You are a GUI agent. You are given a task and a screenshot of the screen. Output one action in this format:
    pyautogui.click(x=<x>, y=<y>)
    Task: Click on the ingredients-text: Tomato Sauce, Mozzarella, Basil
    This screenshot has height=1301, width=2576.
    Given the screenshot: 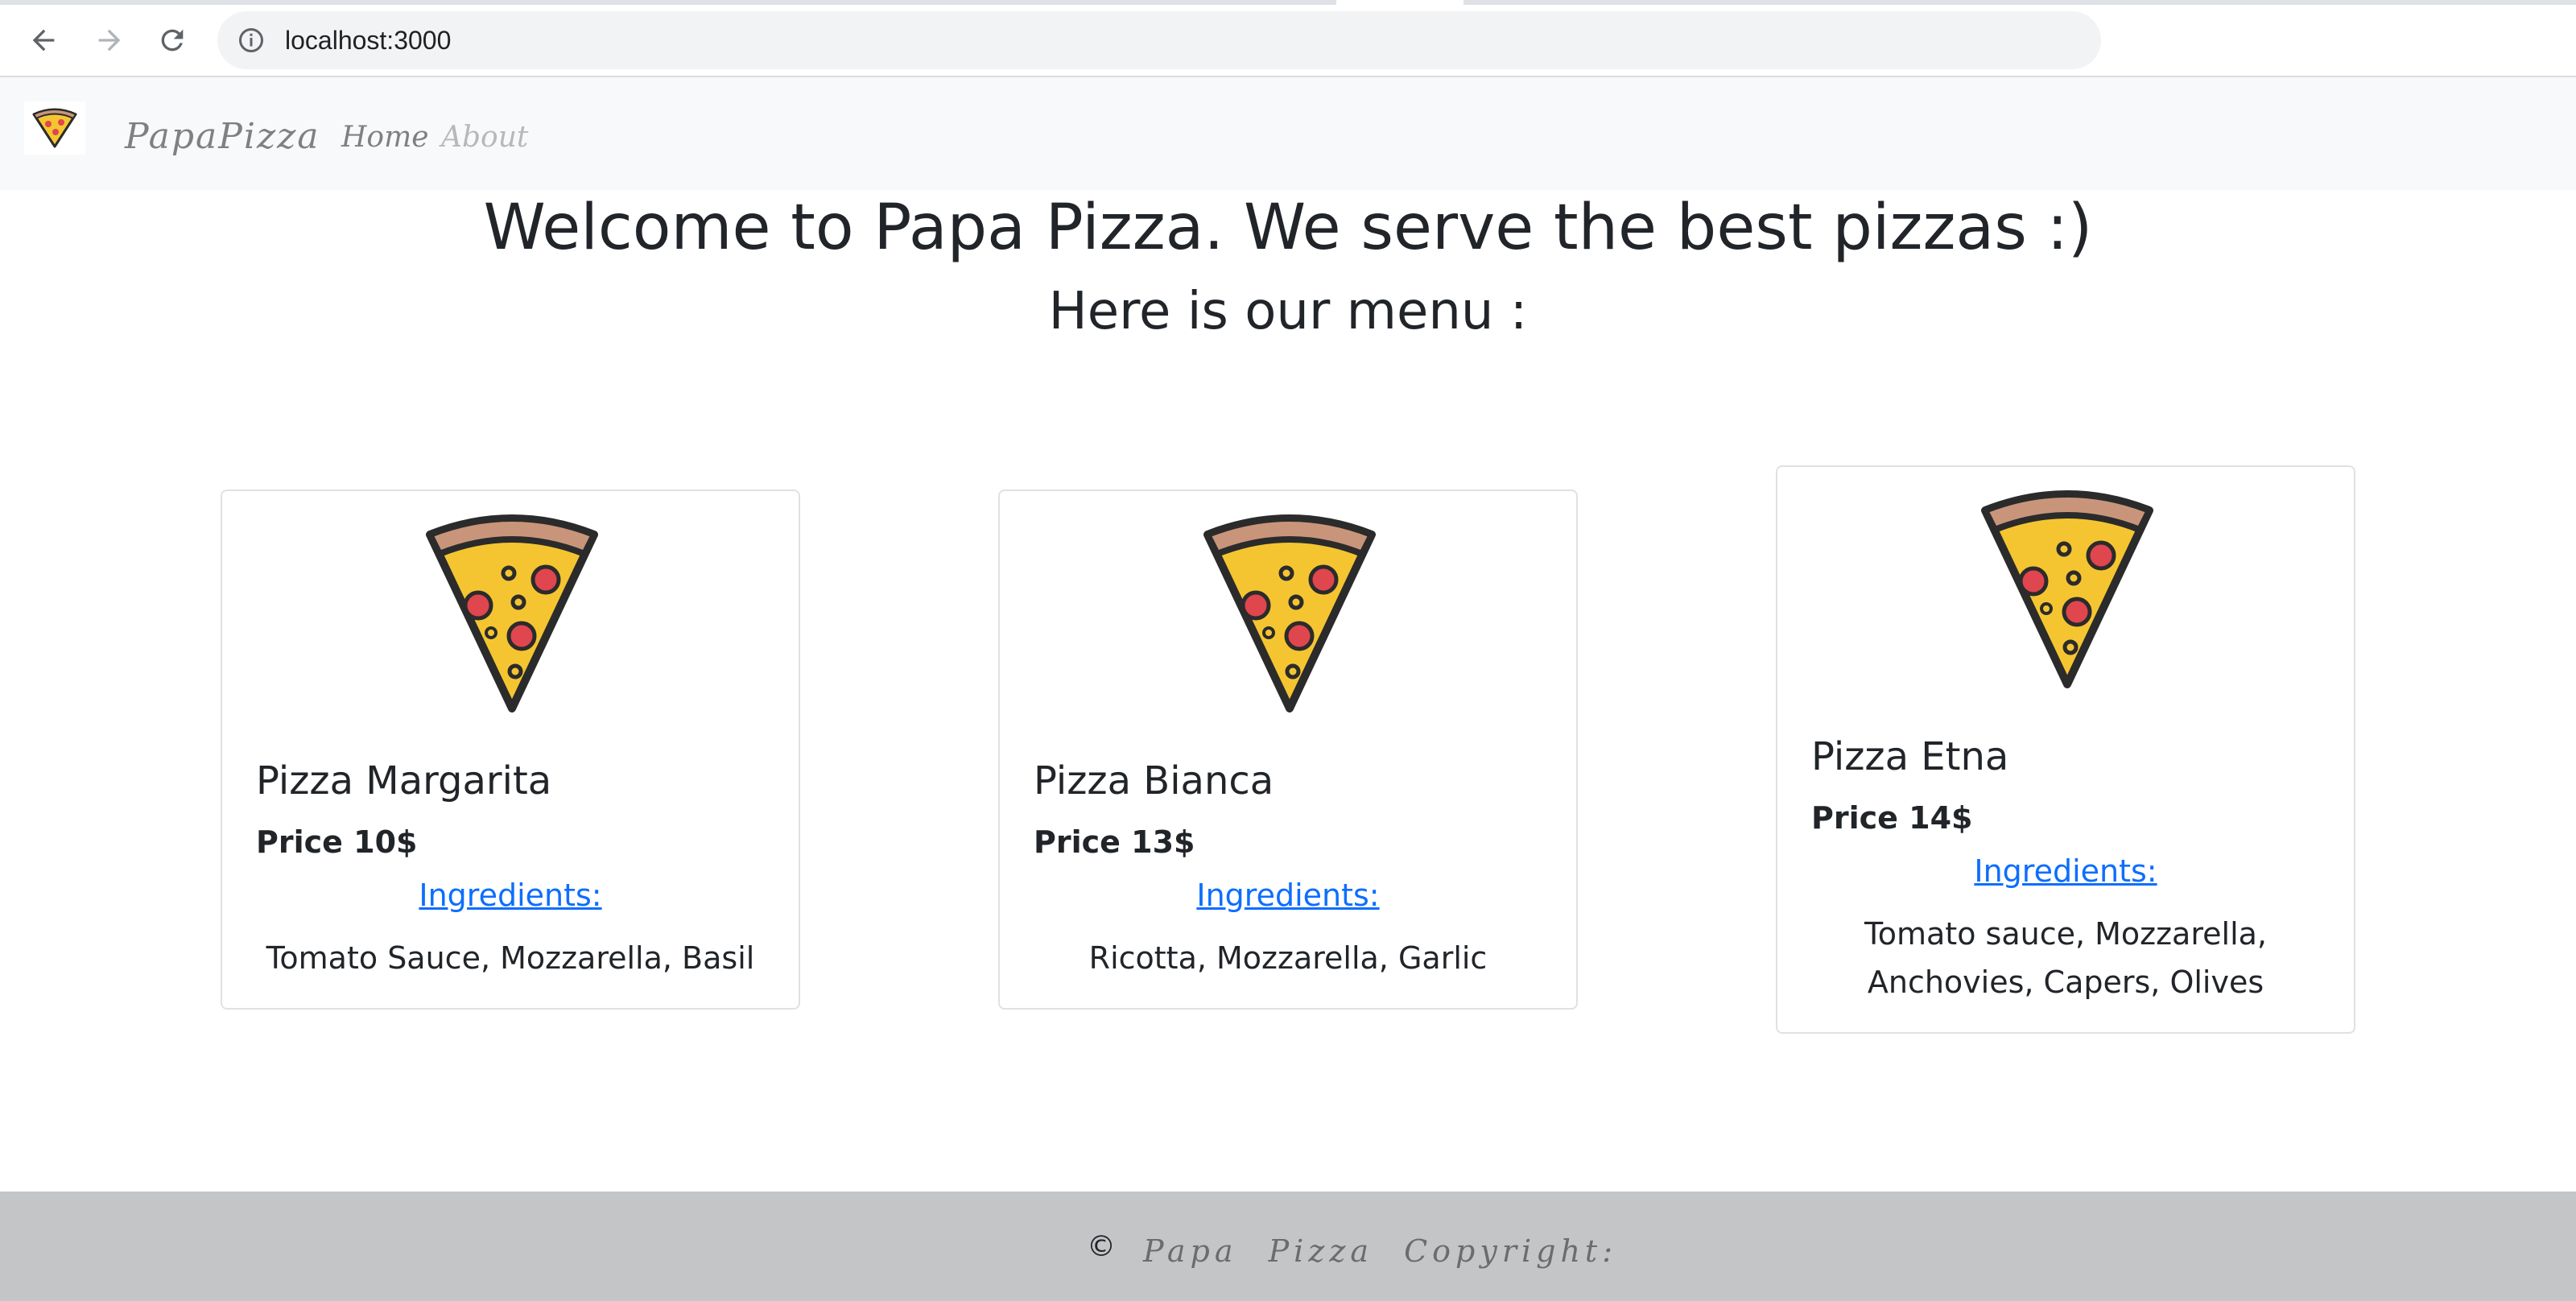 What is the action you would take?
    pyautogui.click(x=510, y=958)
    